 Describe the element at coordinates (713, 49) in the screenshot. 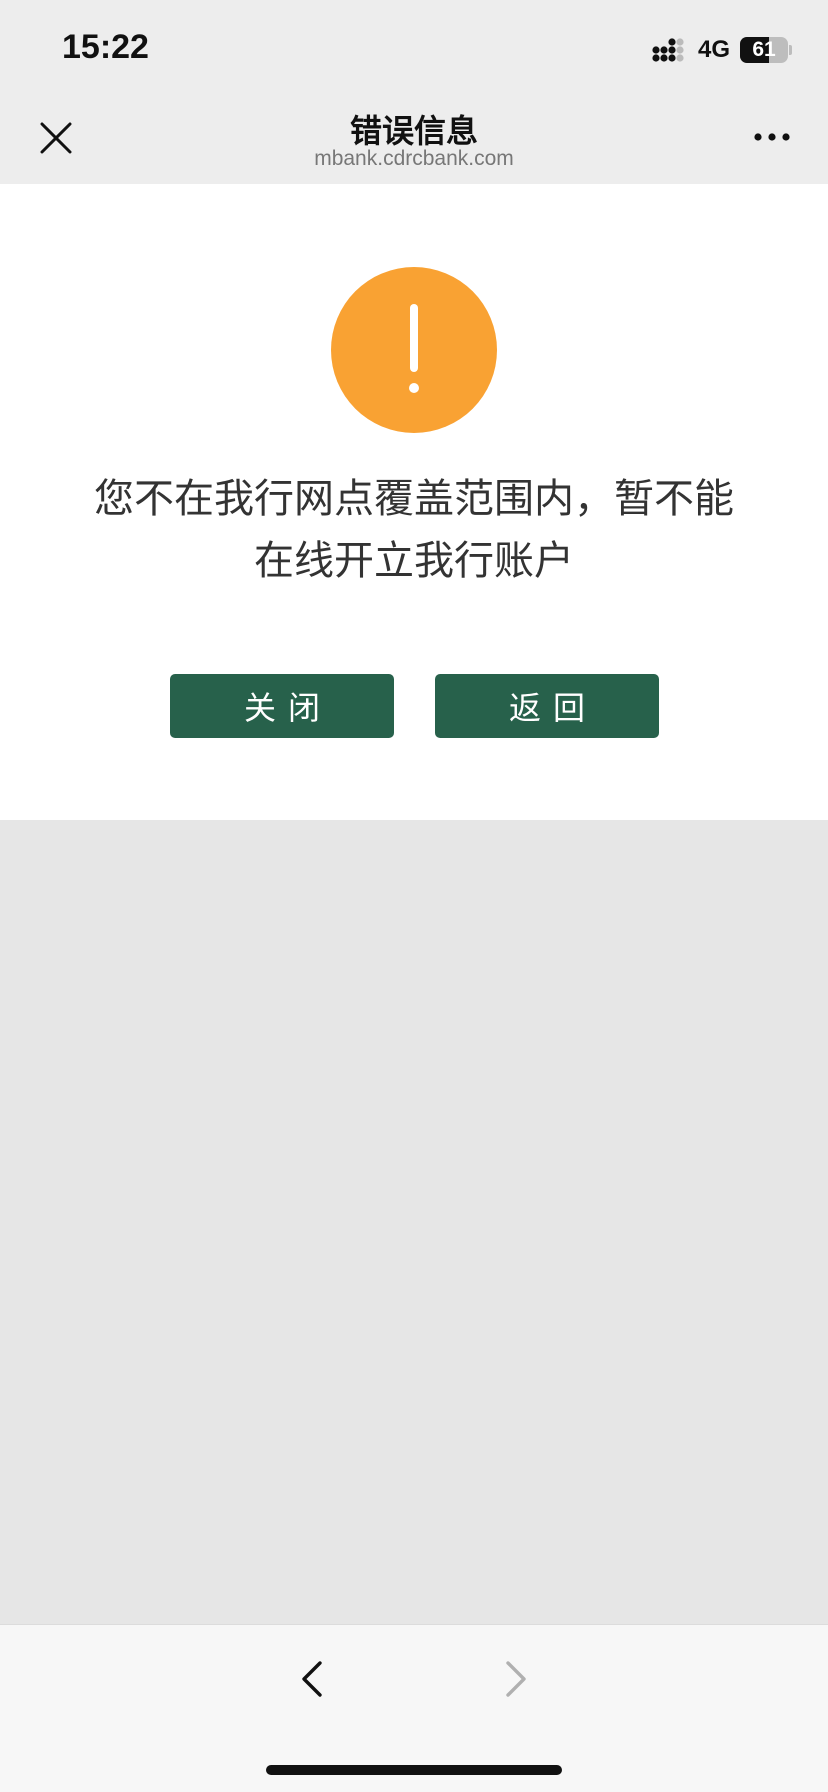

I see `network-label: 4G` at that location.